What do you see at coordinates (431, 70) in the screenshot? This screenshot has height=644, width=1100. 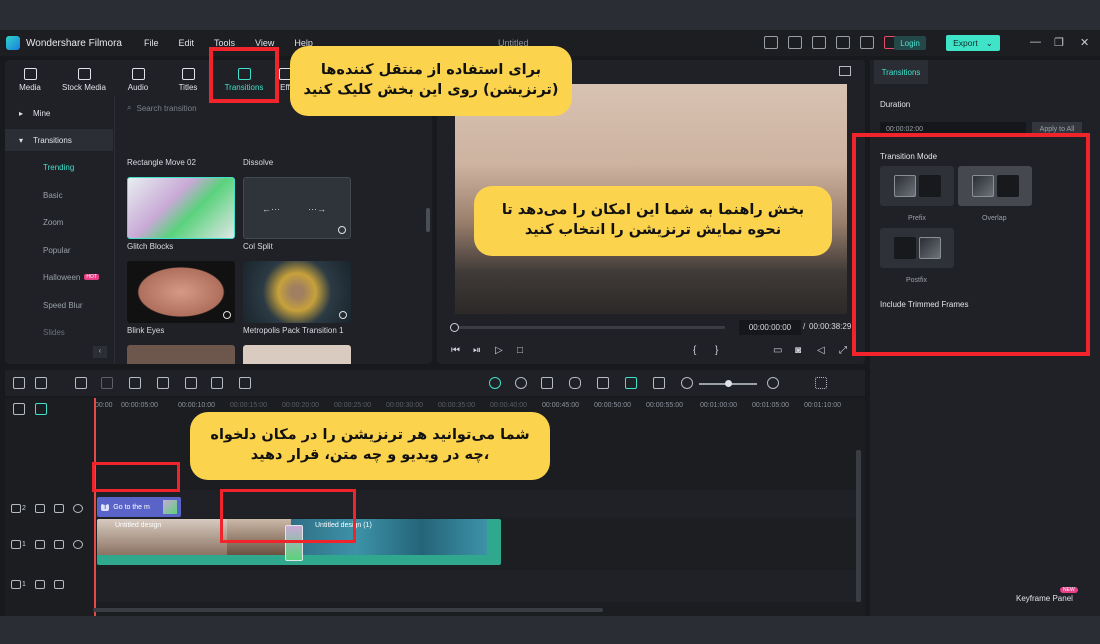 I see `tip-transitions-line1: برای استفاده از منتقل کننده‌ها` at bounding box center [431, 70].